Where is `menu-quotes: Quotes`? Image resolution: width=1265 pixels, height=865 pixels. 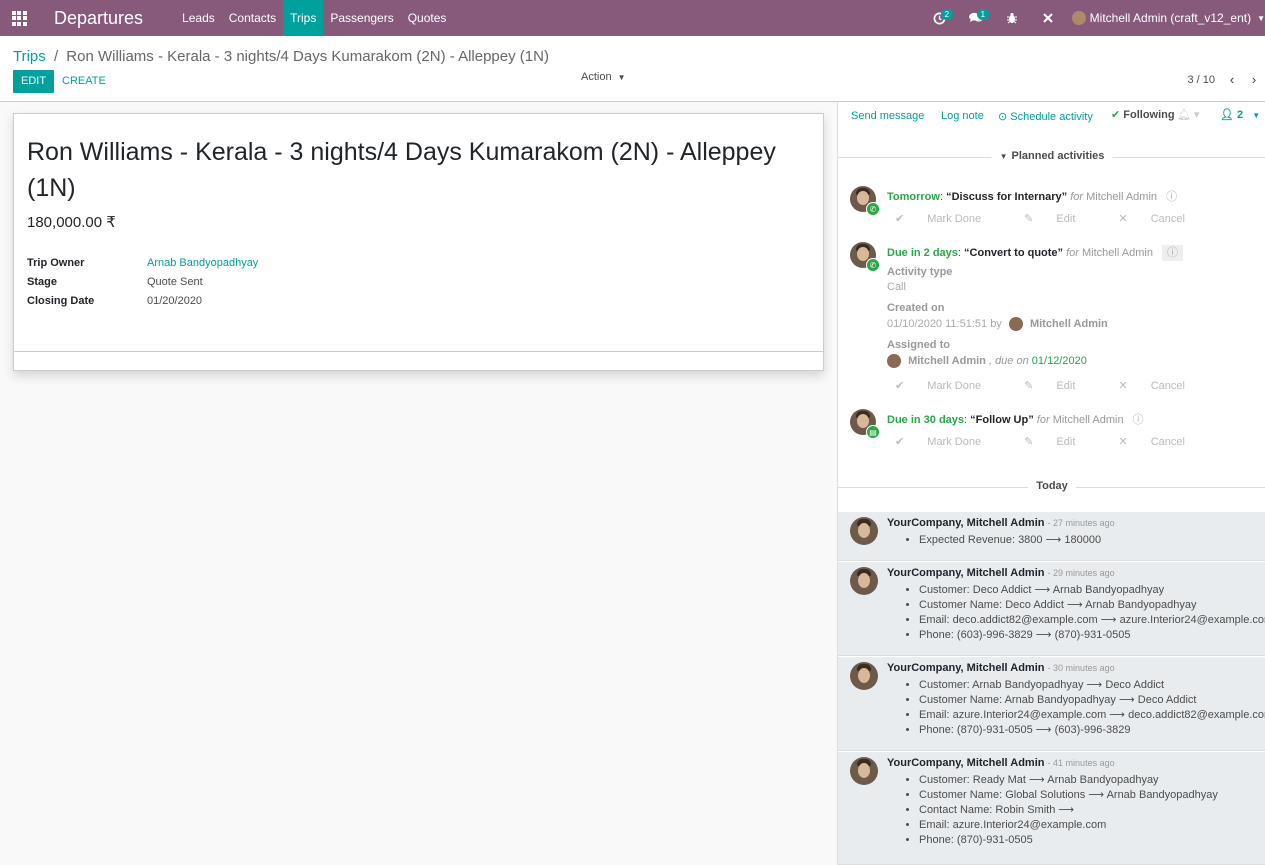 menu-quotes: Quotes is located at coordinates (427, 18).